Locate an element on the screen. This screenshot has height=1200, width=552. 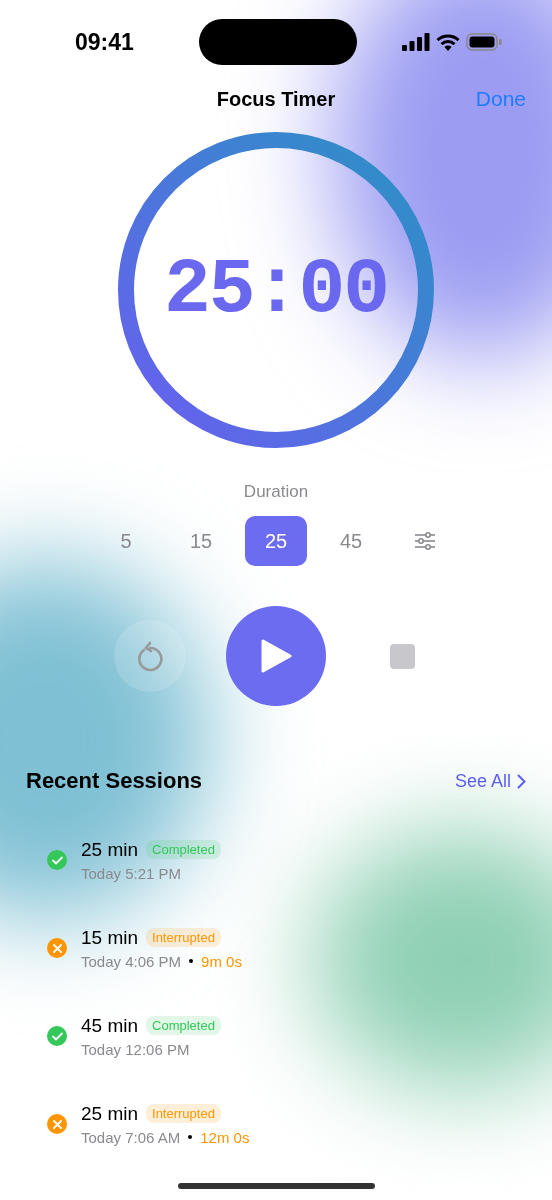
wifi-icon is located at coordinates (448, 42).